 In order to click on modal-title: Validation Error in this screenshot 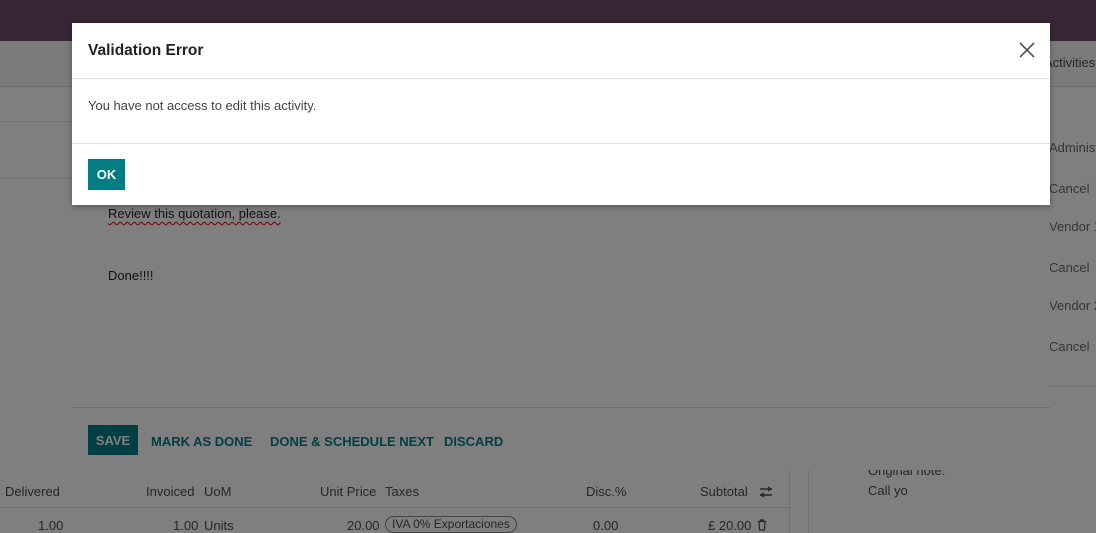, I will do `click(146, 50)`.